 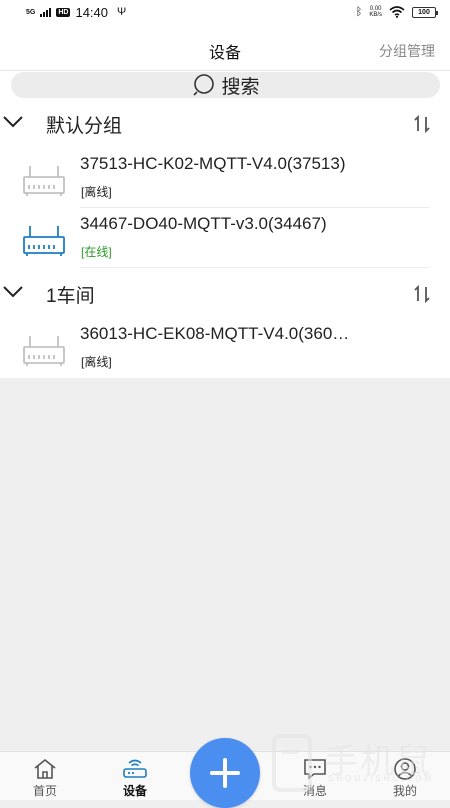 What do you see at coordinates (397, 12) in the screenshot?
I see `wifi-icon` at bounding box center [397, 12].